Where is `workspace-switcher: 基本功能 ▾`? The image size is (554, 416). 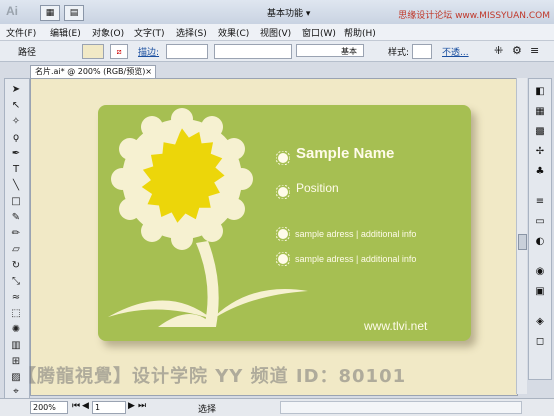 workspace-switcher: 基本功能 ▾ is located at coordinates (288, 12).